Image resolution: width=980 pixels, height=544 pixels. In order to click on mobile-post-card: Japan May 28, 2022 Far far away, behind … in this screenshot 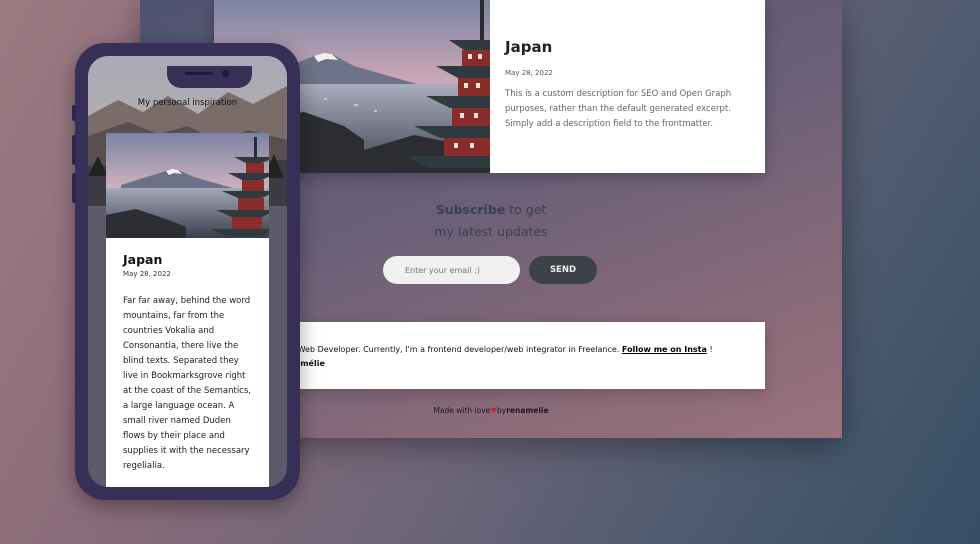, I will do `click(187, 310)`.